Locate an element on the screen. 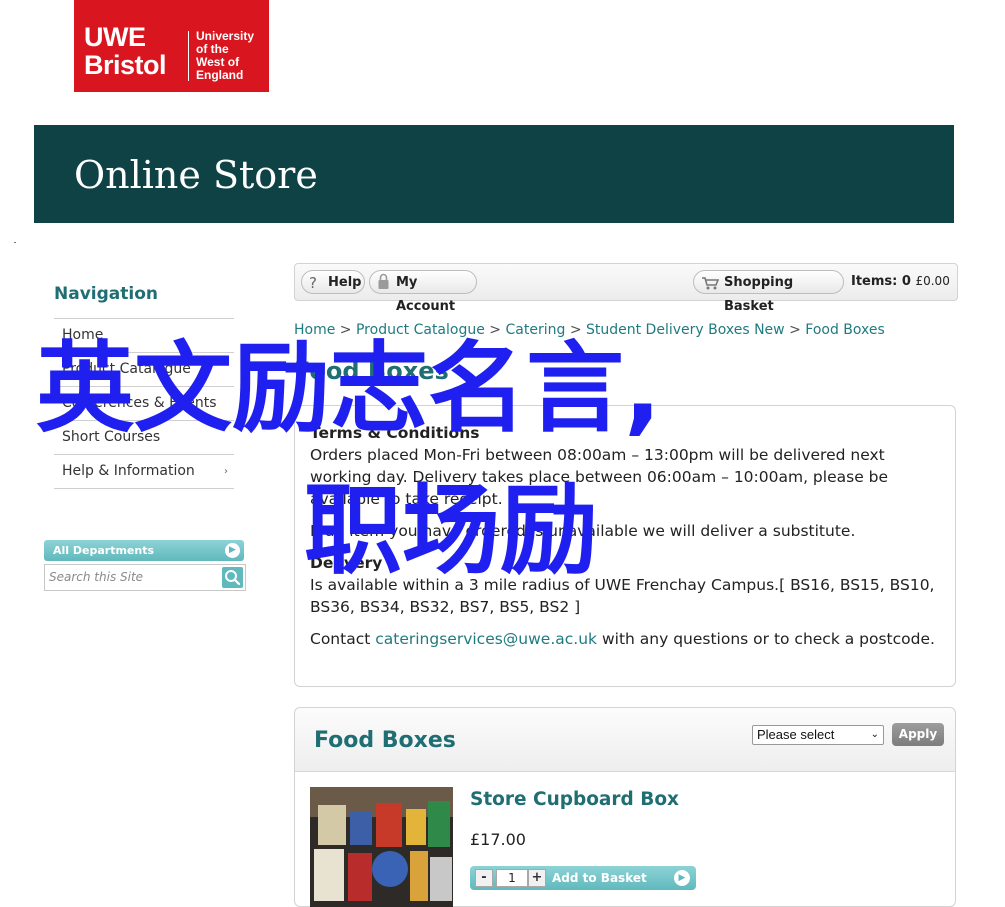 The image size is (1005, 907). quantity-input: 1 is located at coordinates (512, 878).